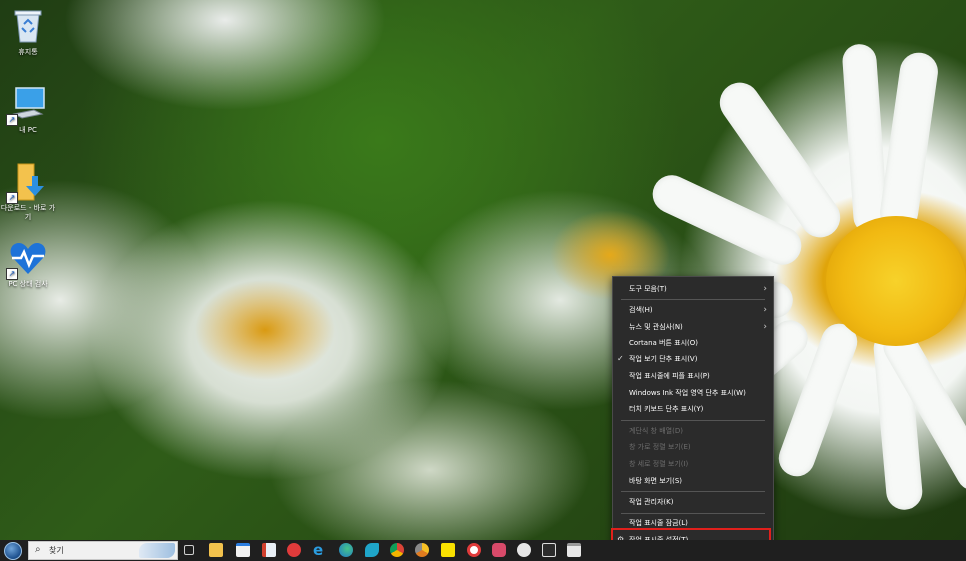  I want to click on network-app-icon, so click(499, 550).